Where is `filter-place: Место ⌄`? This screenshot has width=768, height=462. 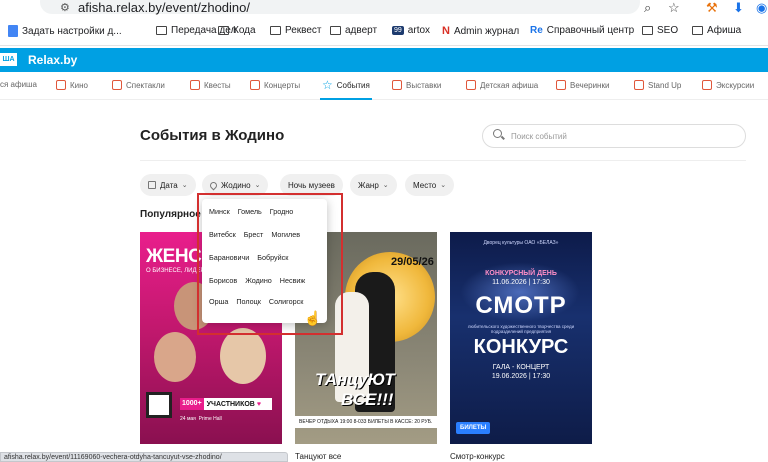 filter-place: Место ⌄ is located at coordinates (430, 185).